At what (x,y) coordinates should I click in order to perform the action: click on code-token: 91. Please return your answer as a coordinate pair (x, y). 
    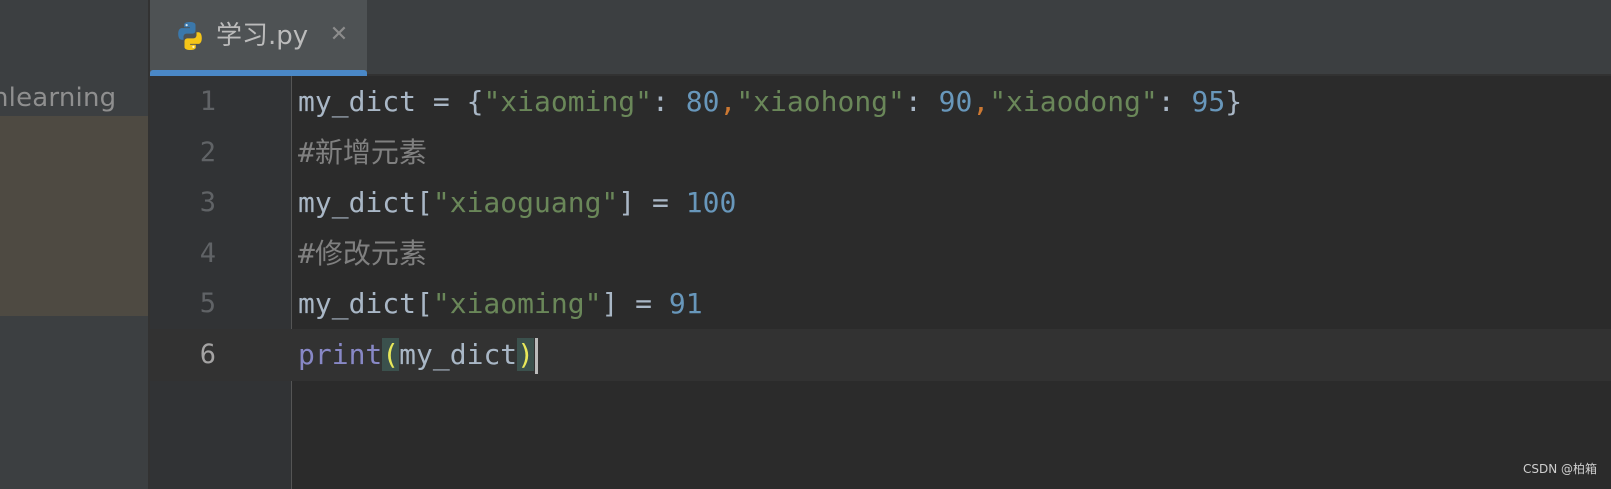
    Looking at the image, I should click on (685, 303).